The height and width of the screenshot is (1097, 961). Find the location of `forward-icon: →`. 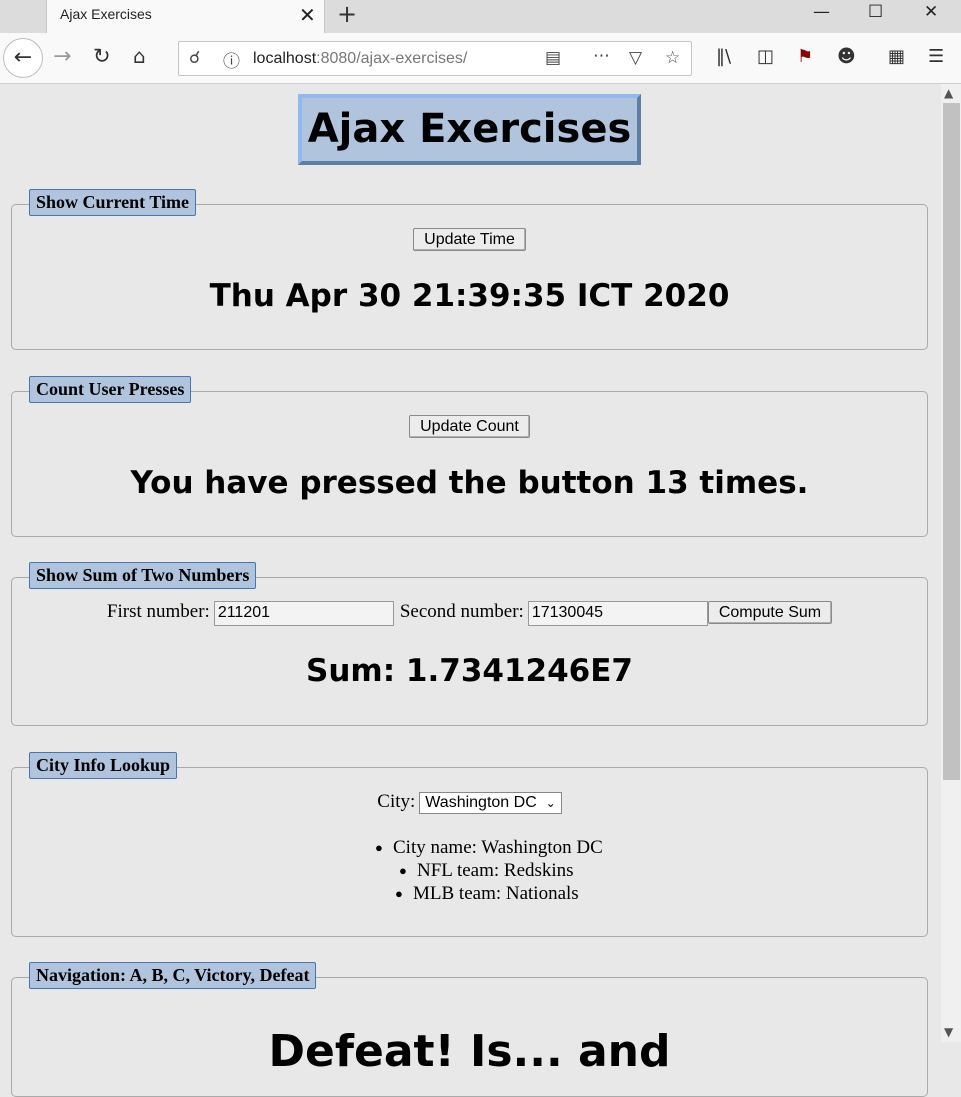

forward-icon: → is located at coordinates (62, 56).